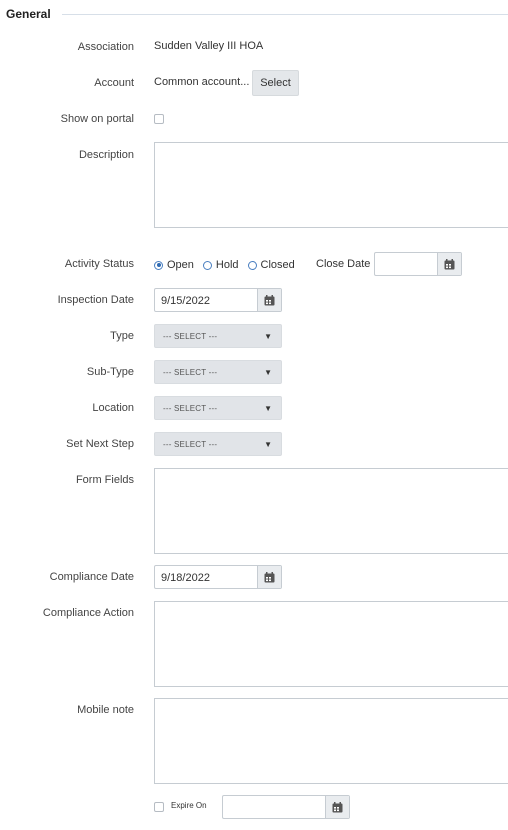  I want to click on compliance-action-label: Compliance Action, so click(88, 613).